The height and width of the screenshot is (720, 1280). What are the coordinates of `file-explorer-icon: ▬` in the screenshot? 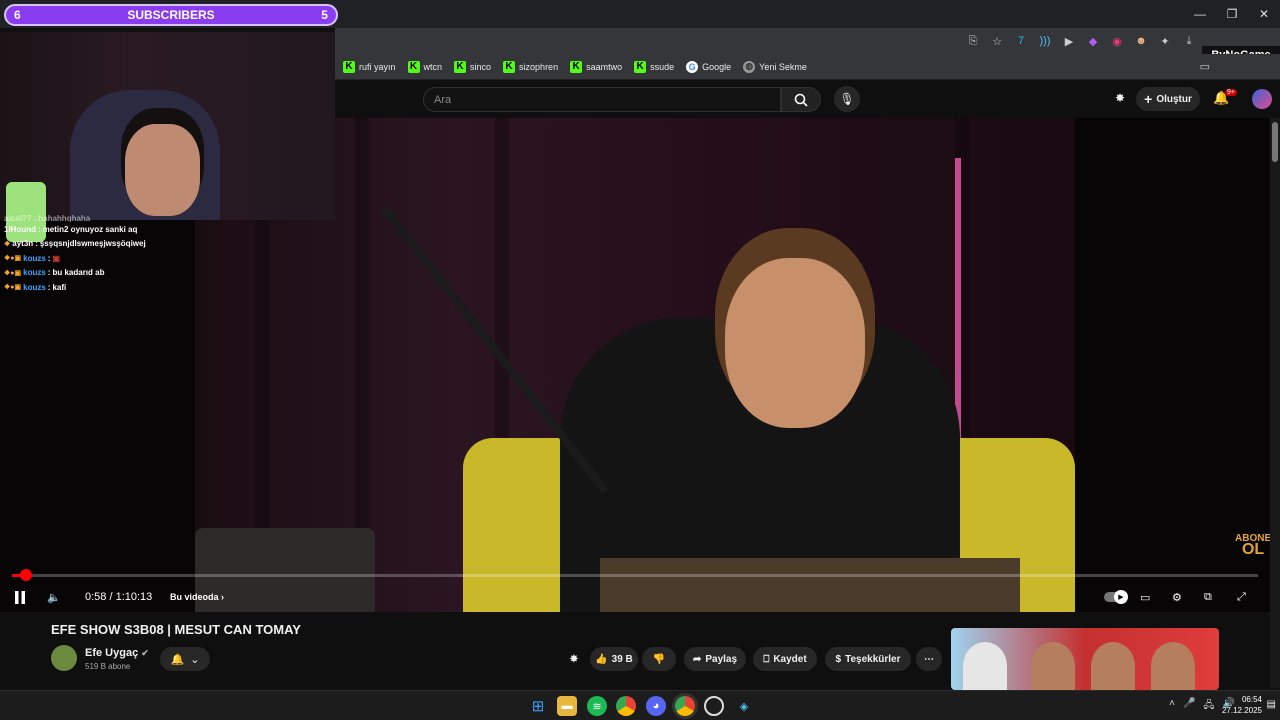 It's located at (567, 706).